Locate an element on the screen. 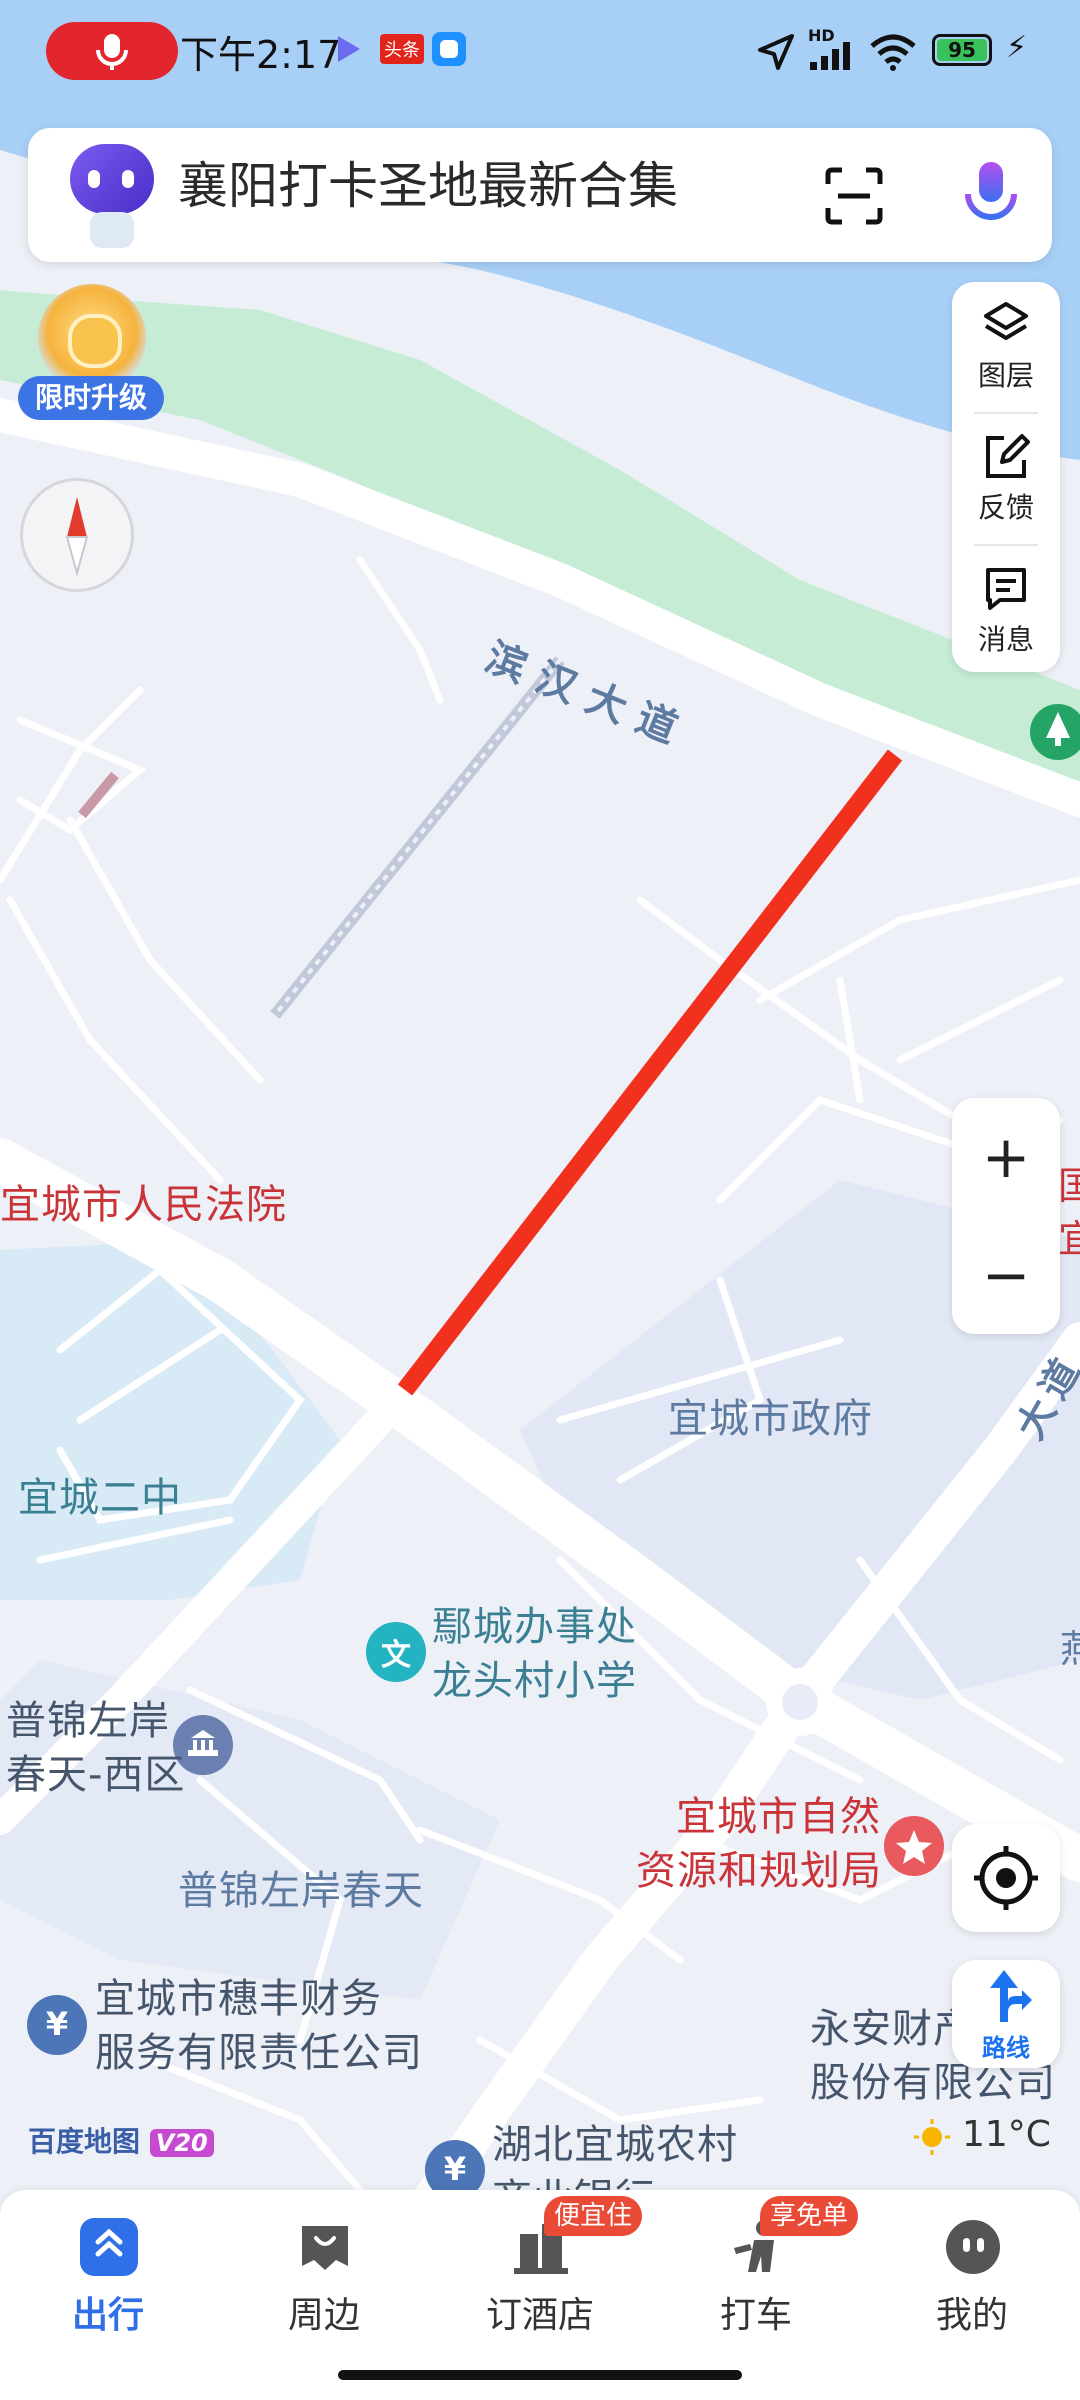  crosshair-icon is located at coordinates (1006, 1878).